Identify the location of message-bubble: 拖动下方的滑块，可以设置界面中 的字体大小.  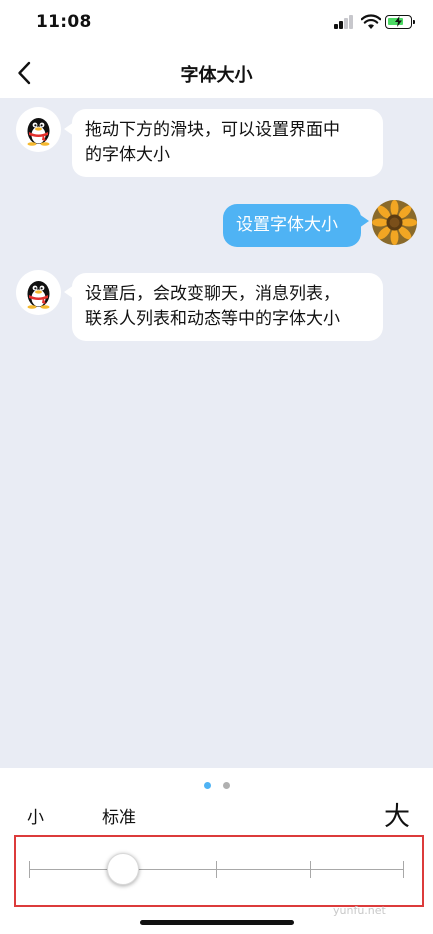
(227, 143).